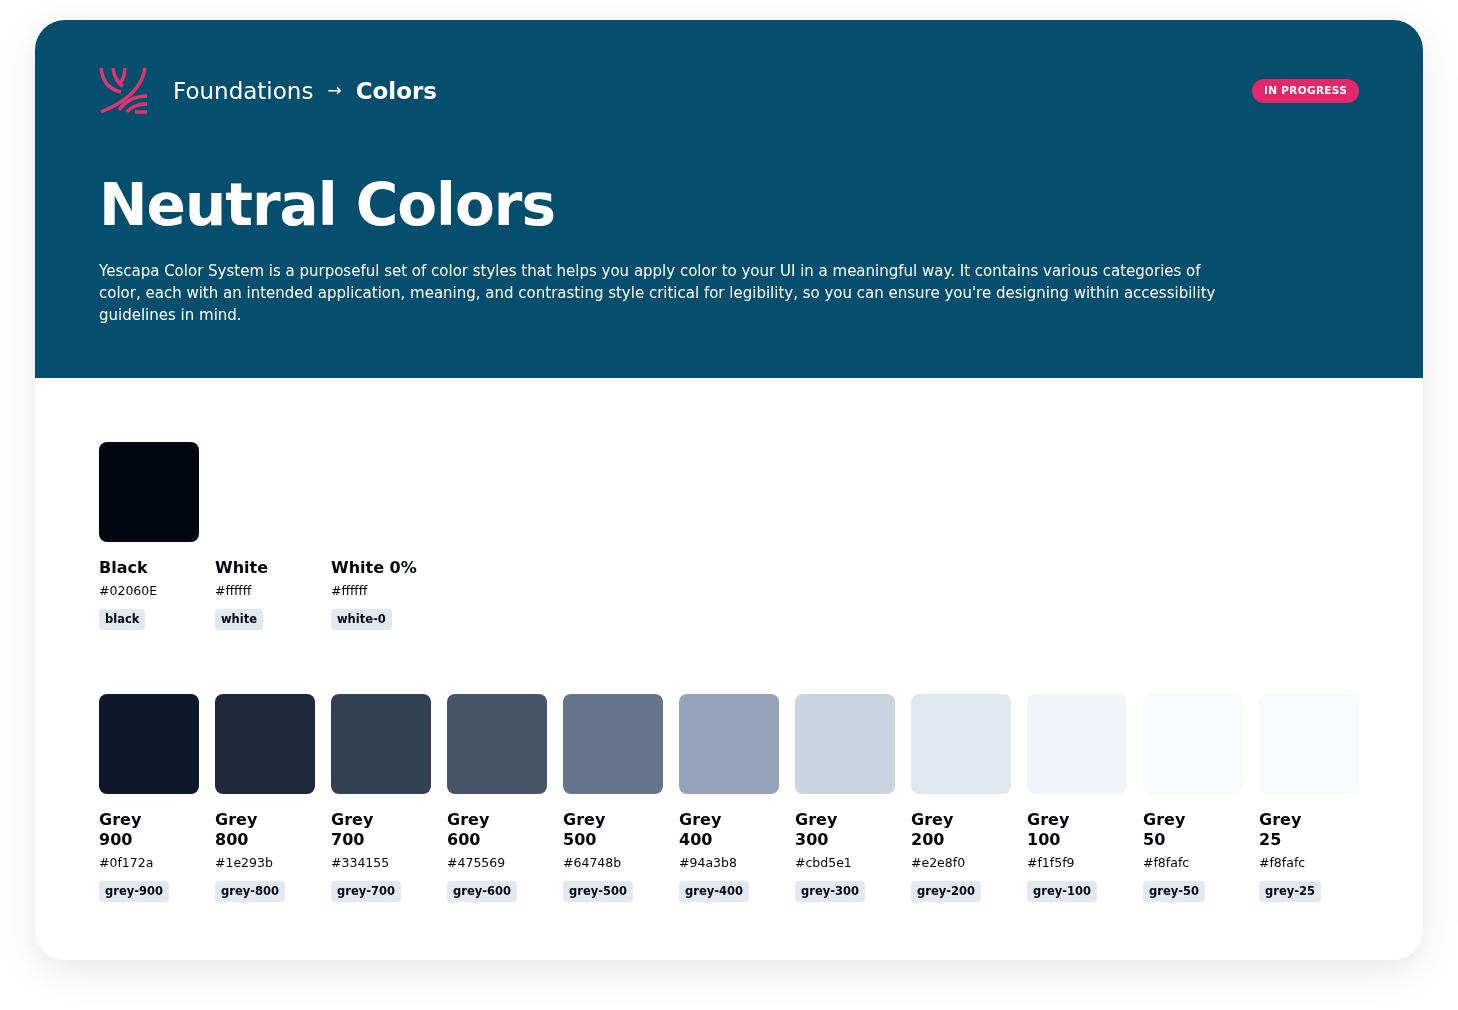 Image resolution: width=1458 pixels, height=1010 pixels. Describe the element at coordinates (242, 568) in the screenshot. I see `color-name: White` at that location.